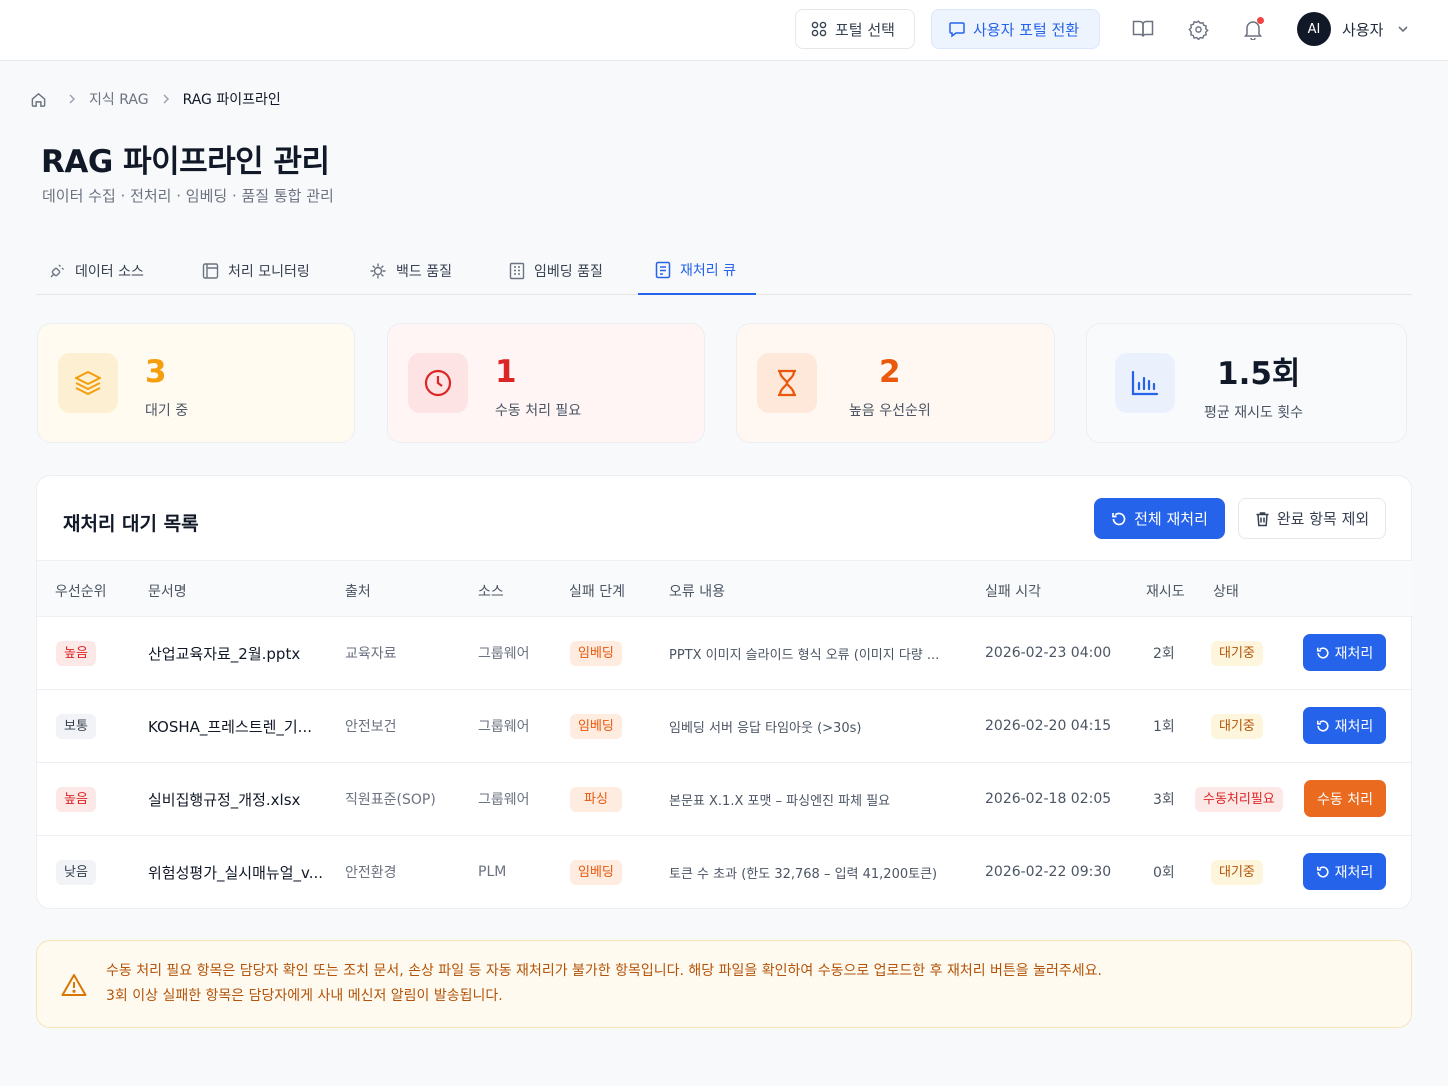 This screenshot has height=1086, width=1448. What do you see at coordinates (224, 799) in the screenshot?
I see `document-name: 실비집행규정_개정.xlsx` at bounding box center [224, 799].